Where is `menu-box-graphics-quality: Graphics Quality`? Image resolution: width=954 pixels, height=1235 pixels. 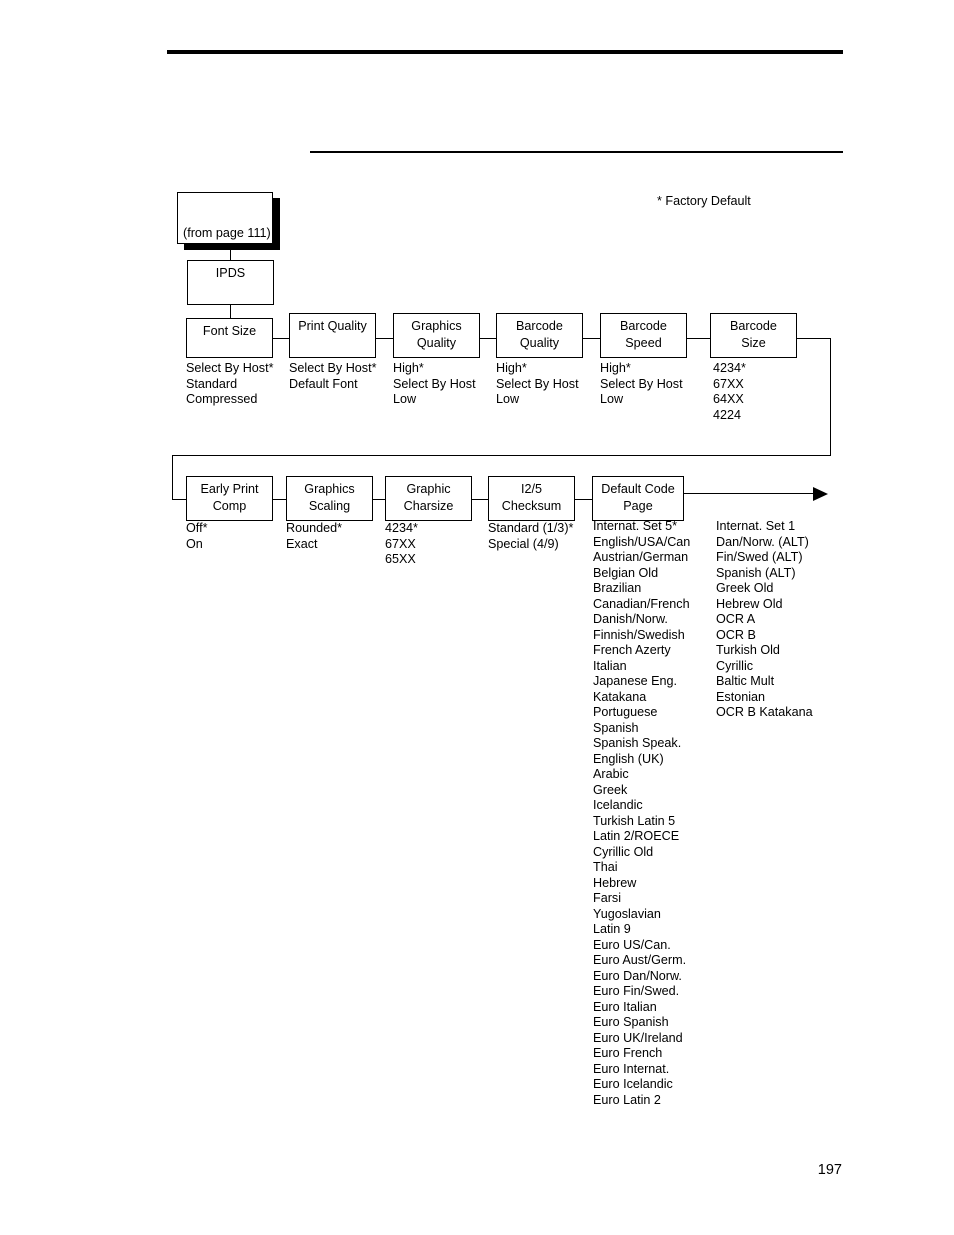
menu-box-graphics-quality: Graphics Quality is located at coordinates (436, 335).